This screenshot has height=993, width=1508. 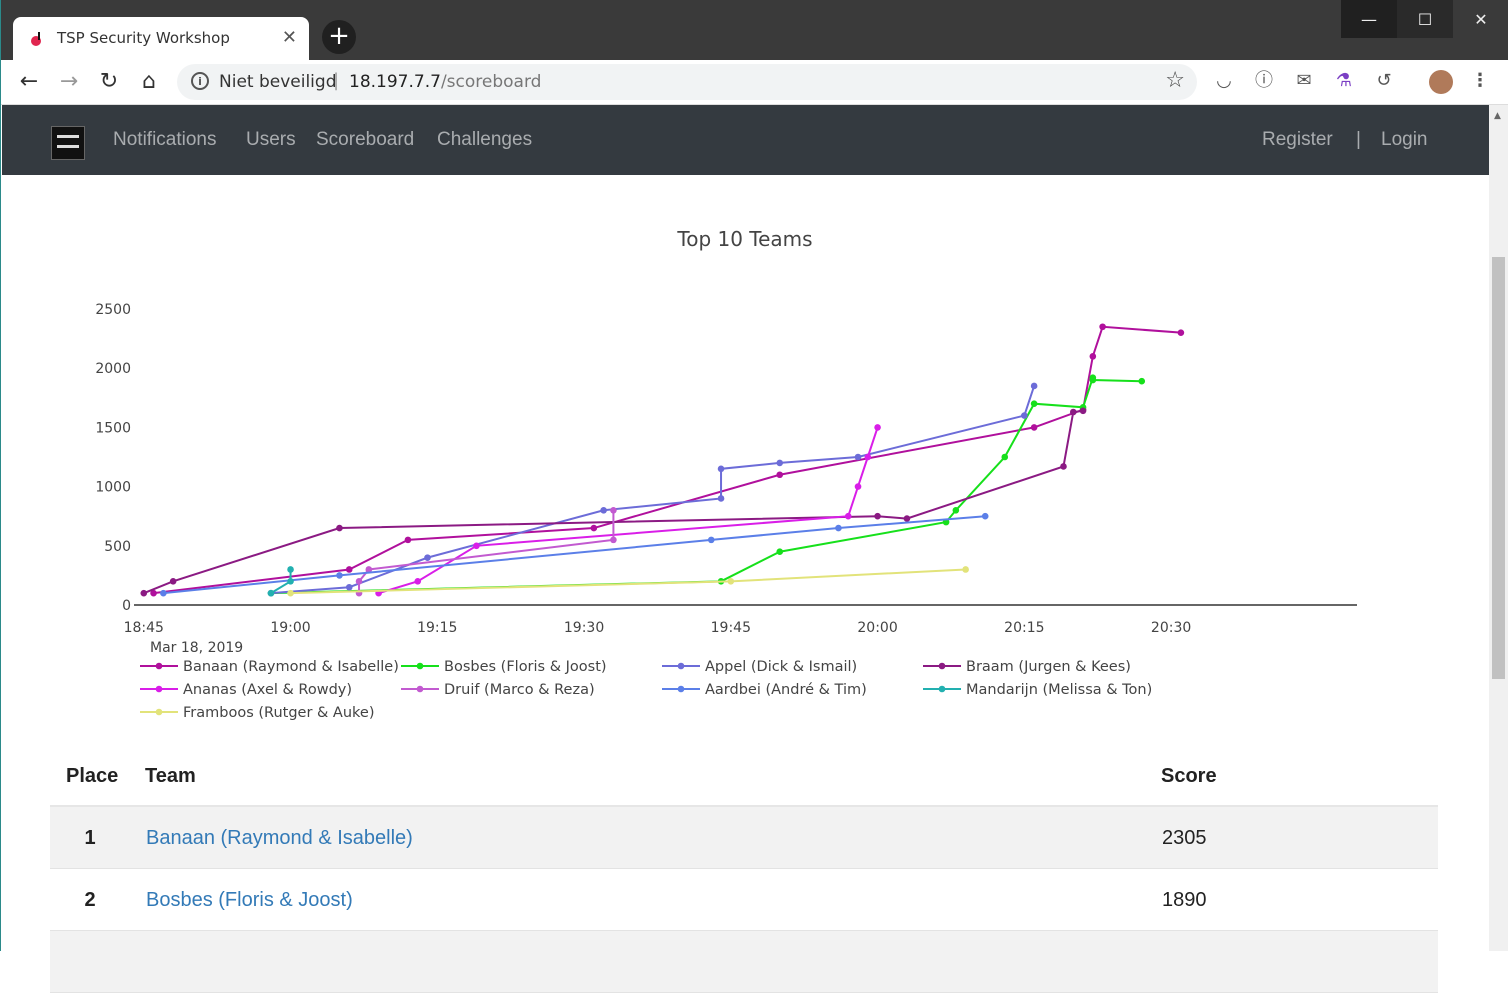 What do you see at coordinates (271, 140) in the screenshot?
I see `nav-users: Users` at bounding box center [271, 140].